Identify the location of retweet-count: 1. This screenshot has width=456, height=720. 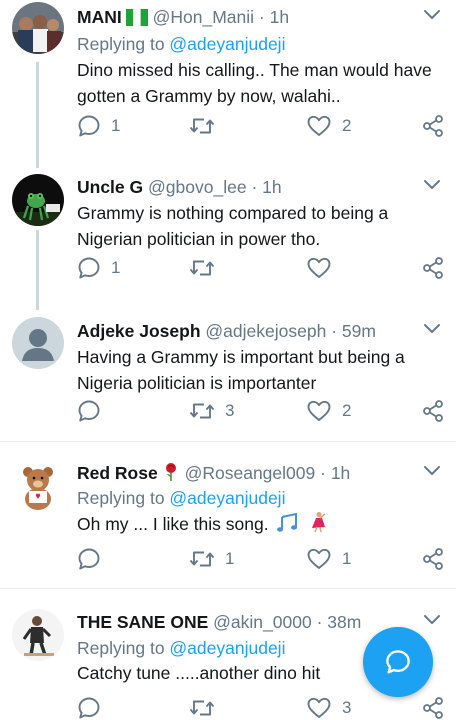
(230, 558).